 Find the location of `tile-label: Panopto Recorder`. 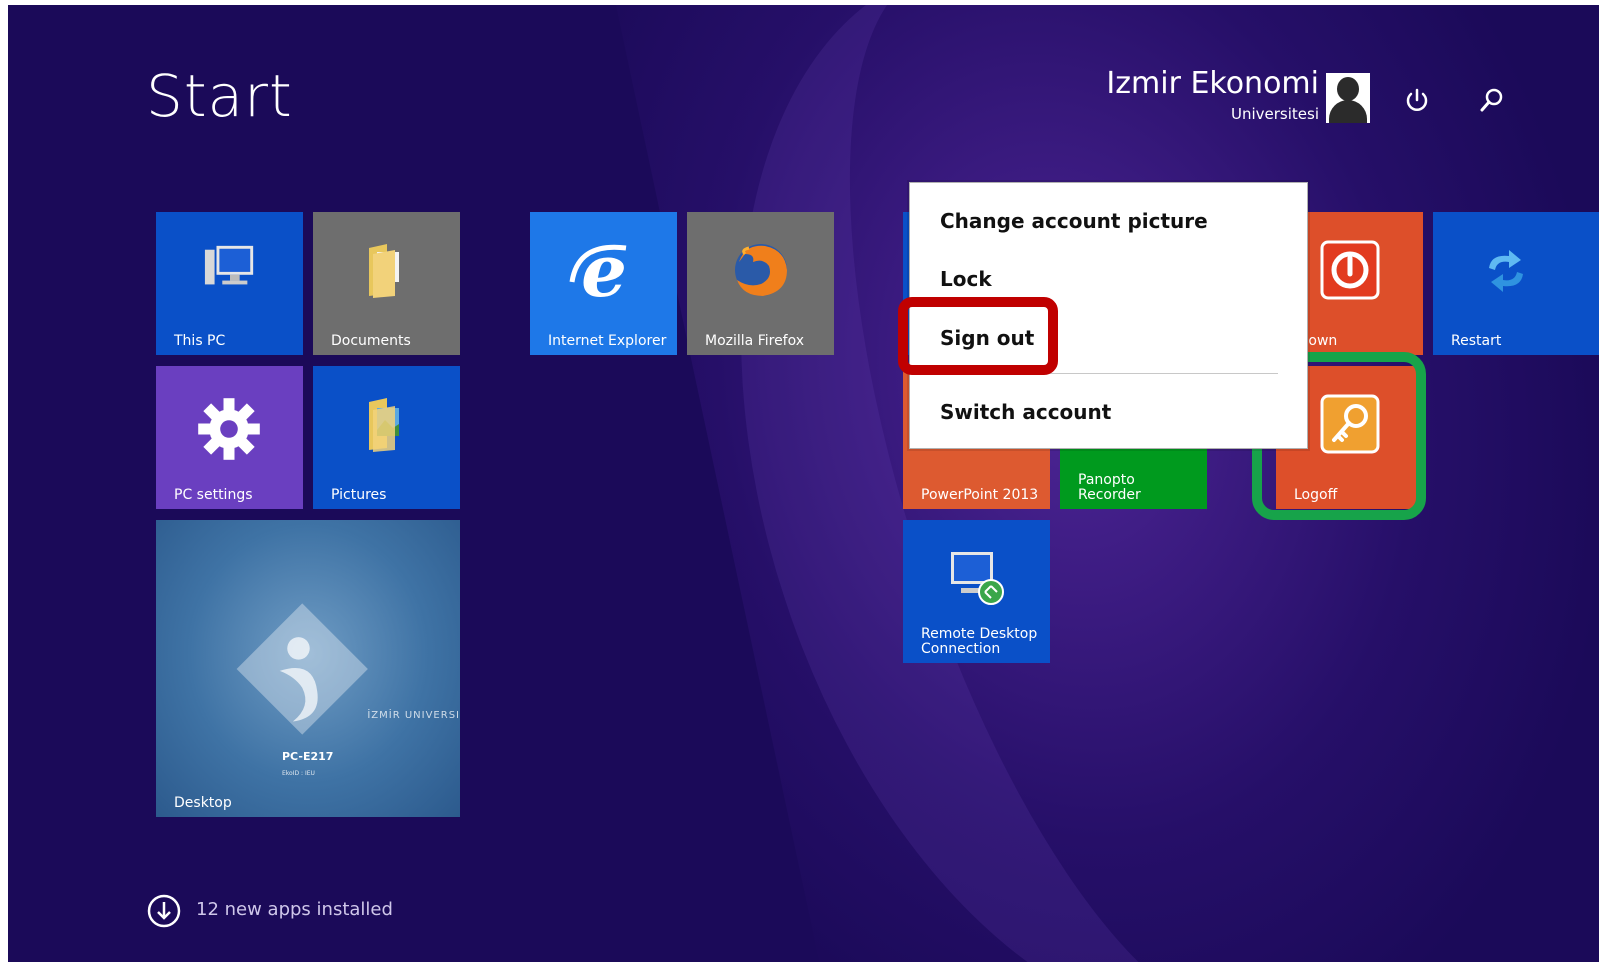

tile-label: Panopto Recorder is located at coordinates (1109, 487).